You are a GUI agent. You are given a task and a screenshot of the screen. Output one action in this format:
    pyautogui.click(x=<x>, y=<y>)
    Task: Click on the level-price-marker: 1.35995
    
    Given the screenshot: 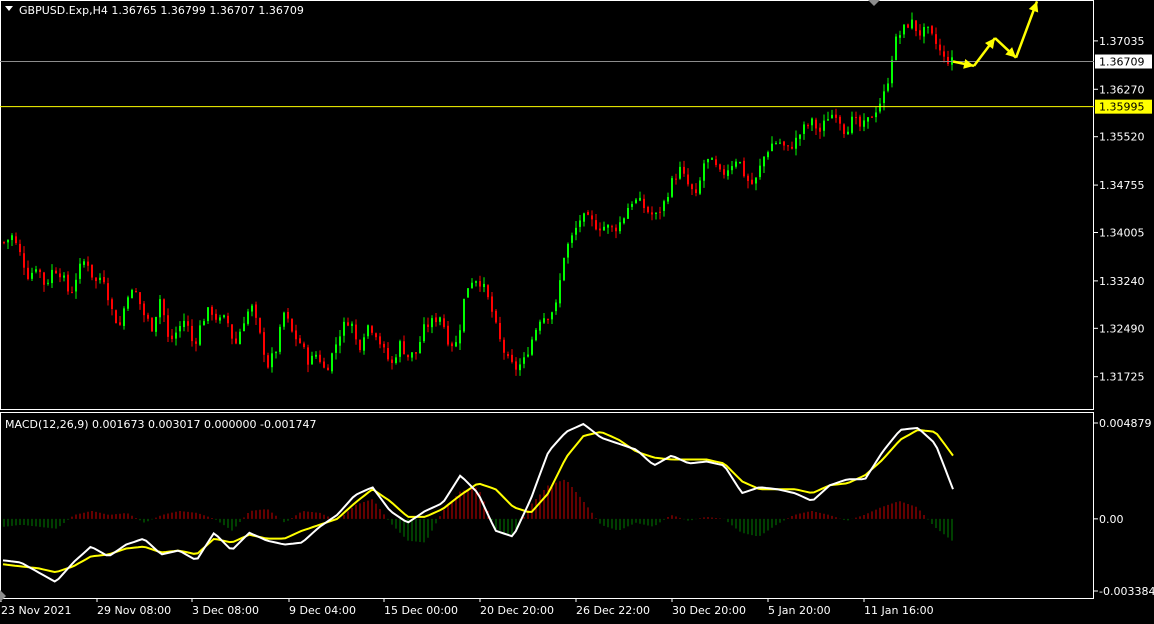 What is the action you would take?
    pyautogui.click(x=1123, y=106)
    